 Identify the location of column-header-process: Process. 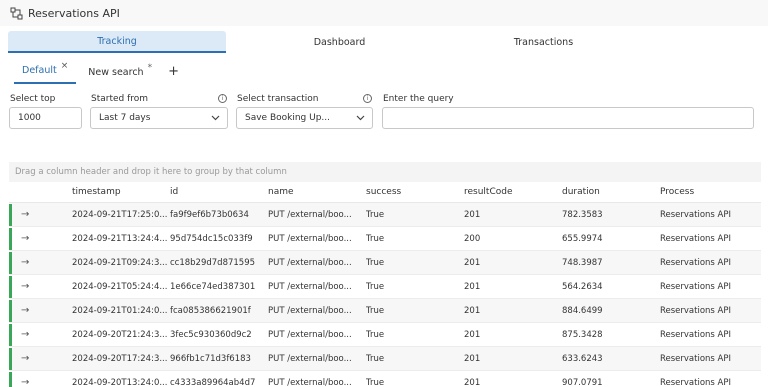
(710, 192).